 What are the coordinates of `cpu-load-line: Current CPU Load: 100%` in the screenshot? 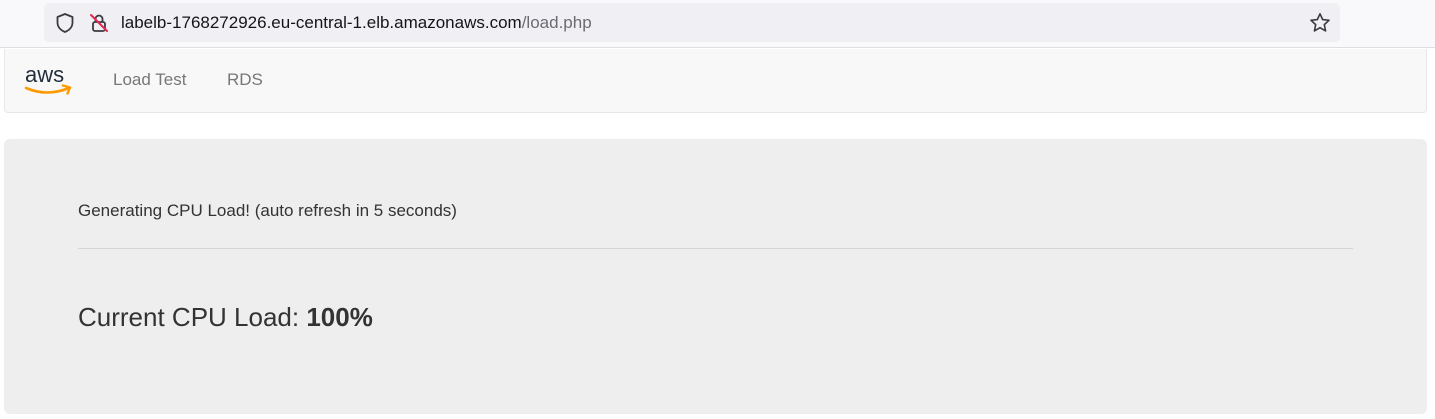 It's located at (225, 317).